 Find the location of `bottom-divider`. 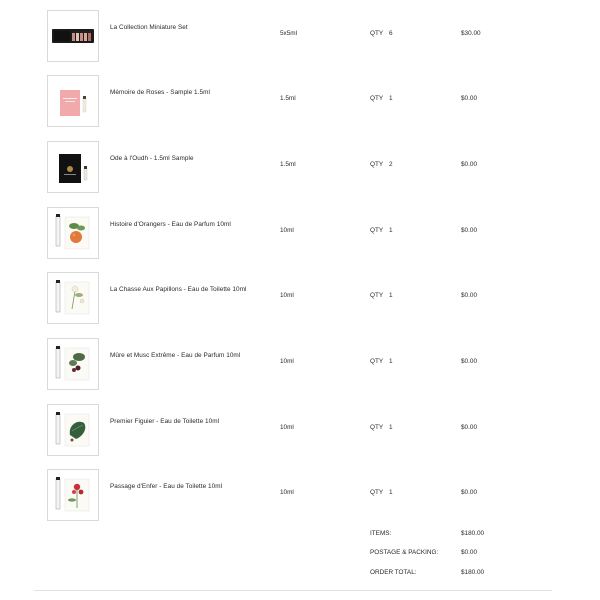

bottom-divider is located at coordinates (293, 590).